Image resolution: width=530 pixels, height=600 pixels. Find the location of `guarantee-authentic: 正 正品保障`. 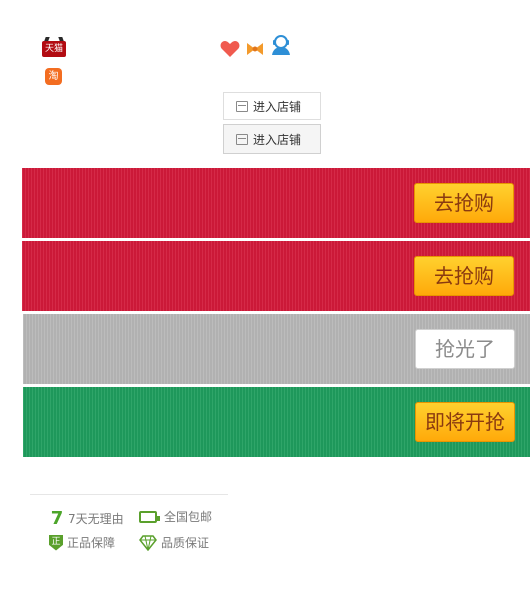

guarantee-authentic: 正 正品保障 is located at coordinates (82, 542).